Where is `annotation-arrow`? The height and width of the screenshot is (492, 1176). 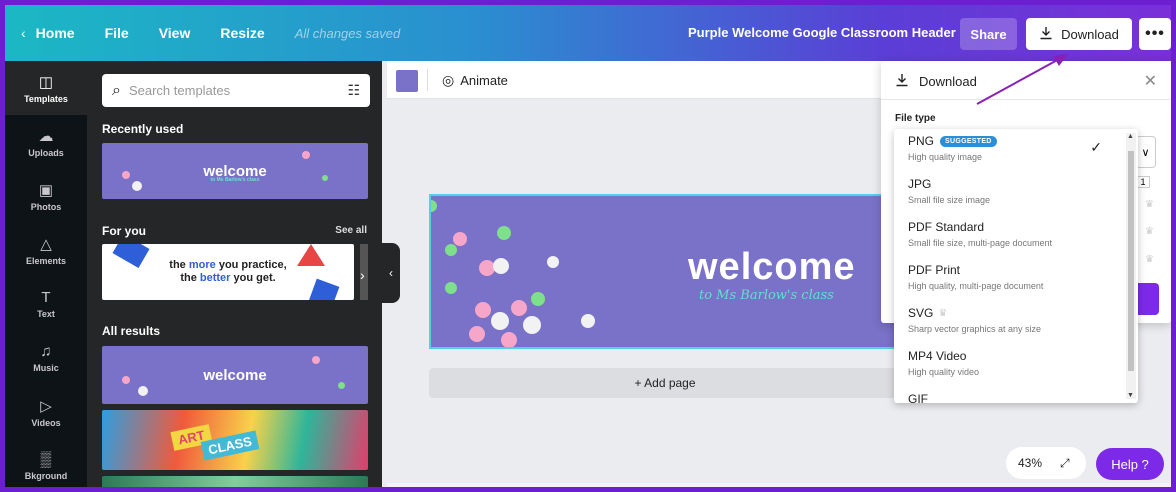
annotation-arrow is located at coordinates (1022, 79).